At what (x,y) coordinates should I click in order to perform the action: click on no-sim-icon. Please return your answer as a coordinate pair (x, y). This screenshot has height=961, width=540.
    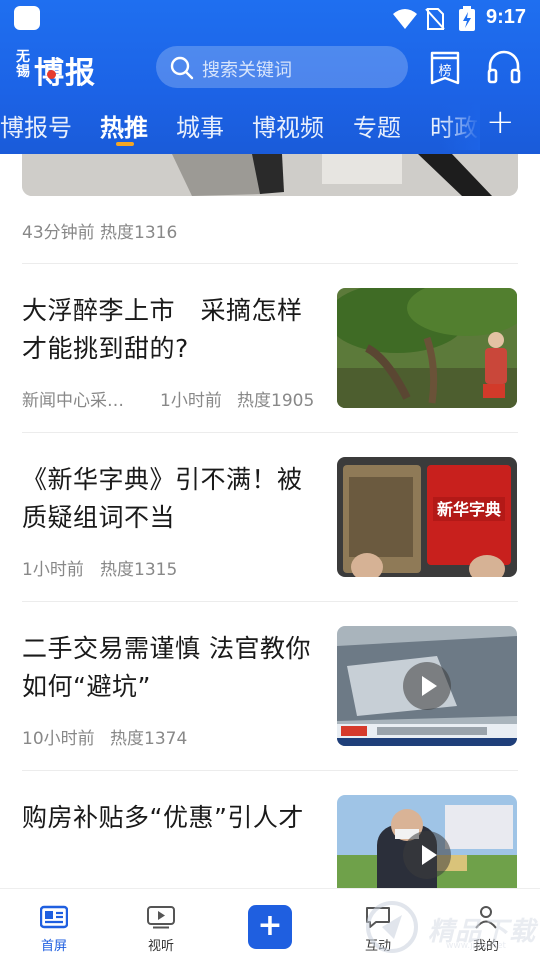
    Looking at the image, I should click on (435, 19).